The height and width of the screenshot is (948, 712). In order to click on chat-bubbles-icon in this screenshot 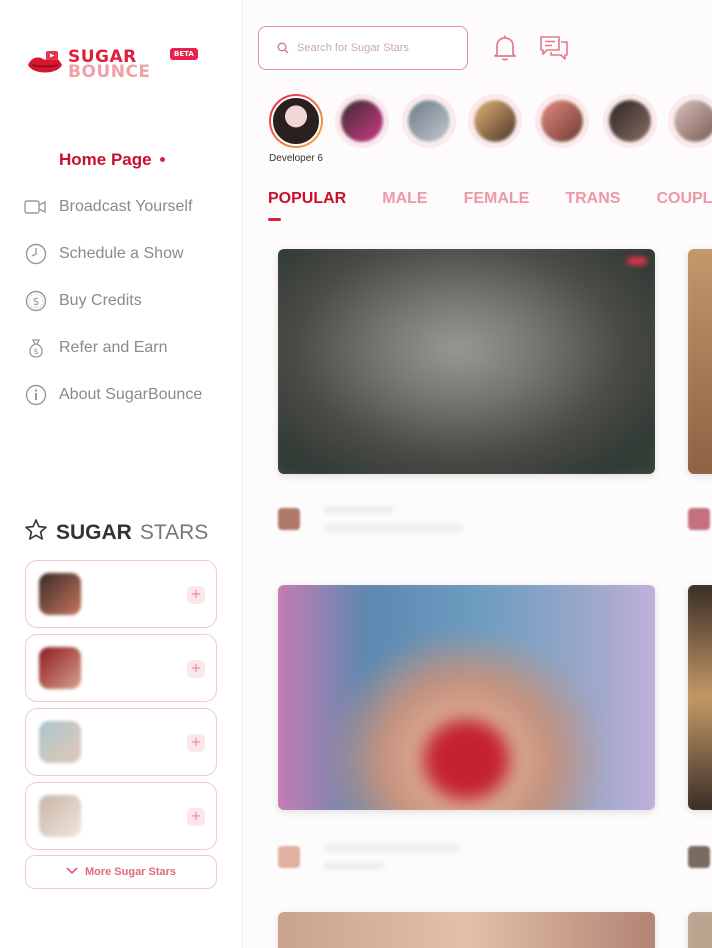, I will do `click(554, 48)`.